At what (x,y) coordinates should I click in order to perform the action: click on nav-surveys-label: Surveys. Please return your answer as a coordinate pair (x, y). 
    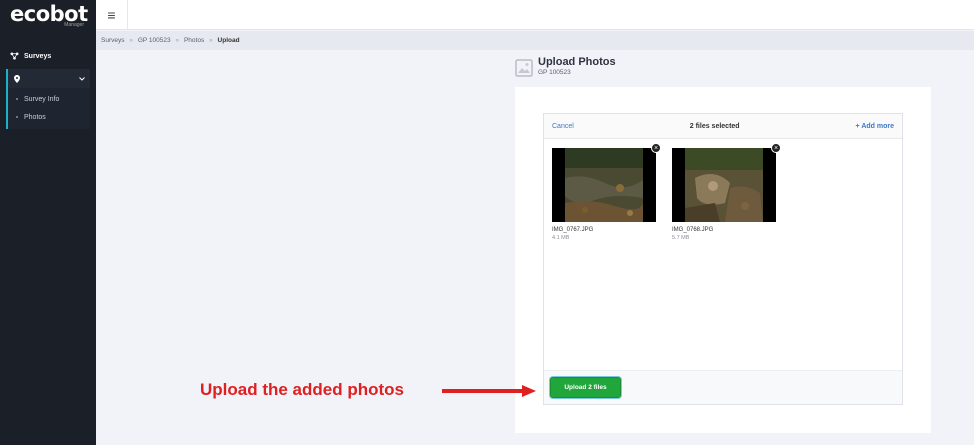
    Looking at the image, I should click on (38, 56).